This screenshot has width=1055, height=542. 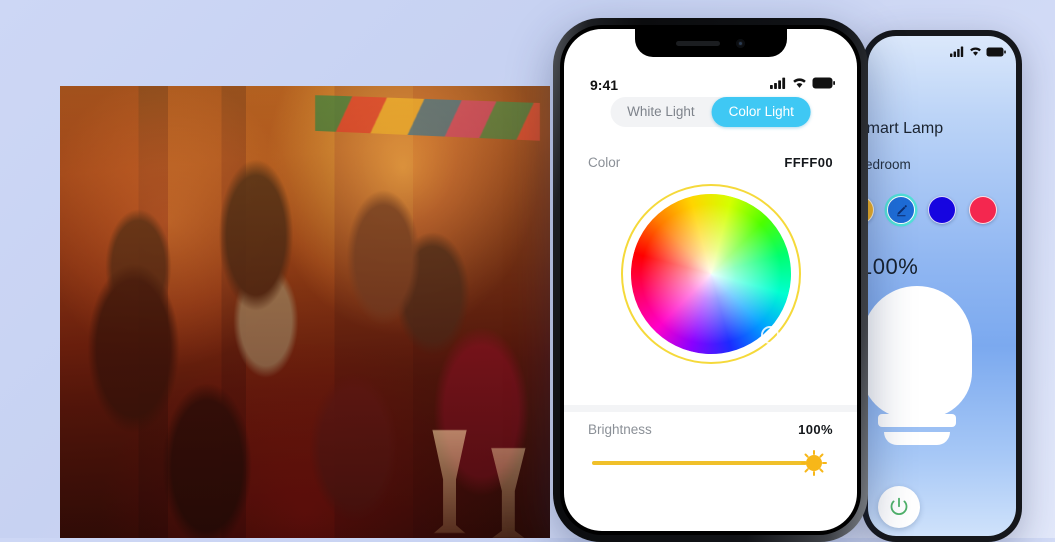 I want to click on back-status-bar, so click(x=978, y=51).